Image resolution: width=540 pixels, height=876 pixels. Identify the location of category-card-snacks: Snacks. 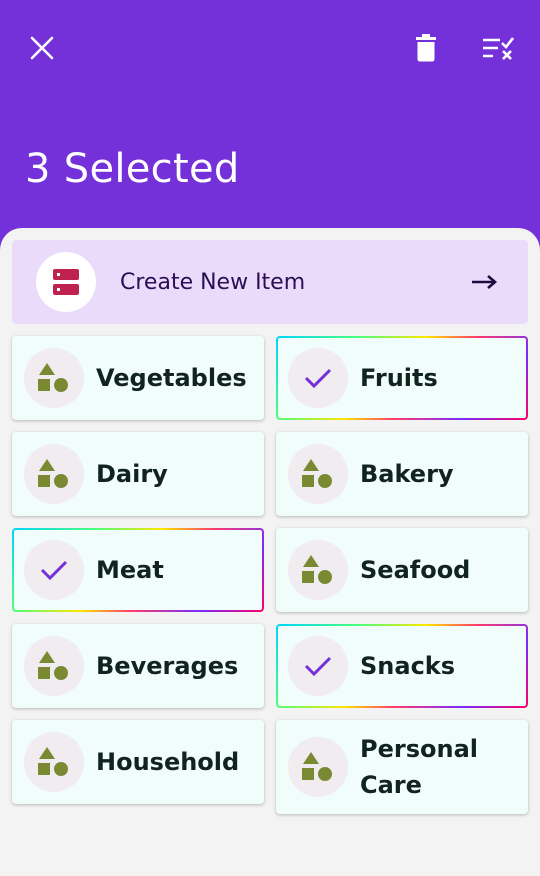
(402, 666).